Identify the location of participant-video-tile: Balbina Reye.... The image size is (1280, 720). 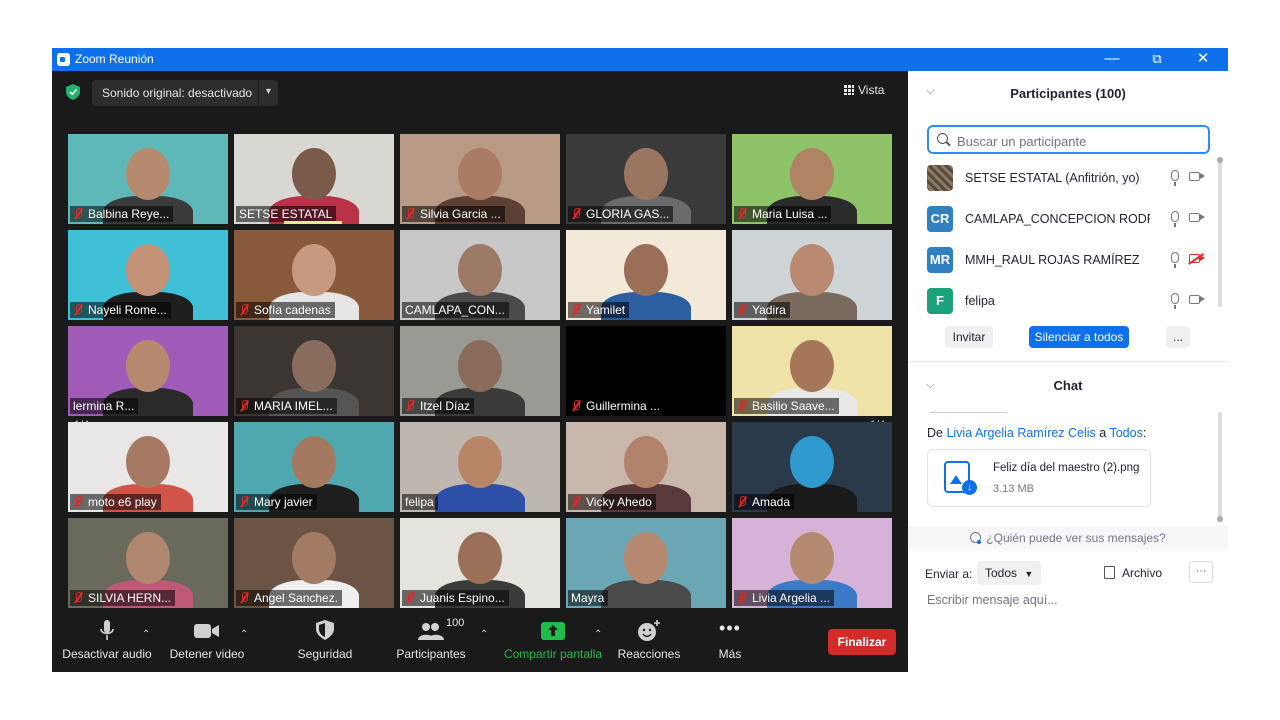
(148, 179).